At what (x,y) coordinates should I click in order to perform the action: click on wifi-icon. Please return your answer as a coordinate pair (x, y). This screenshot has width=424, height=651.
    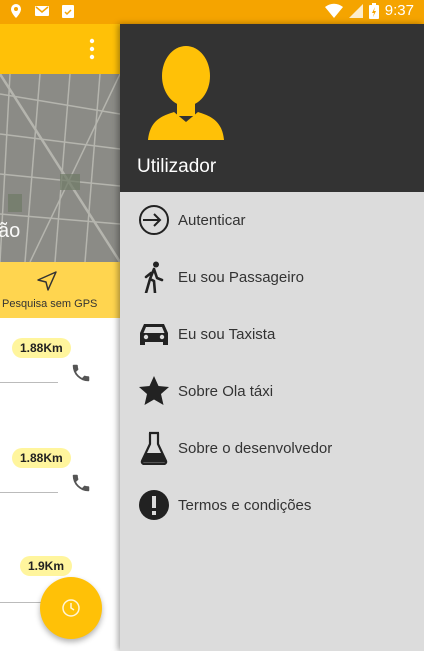
    Looking at the image, I should click on (333, 10).